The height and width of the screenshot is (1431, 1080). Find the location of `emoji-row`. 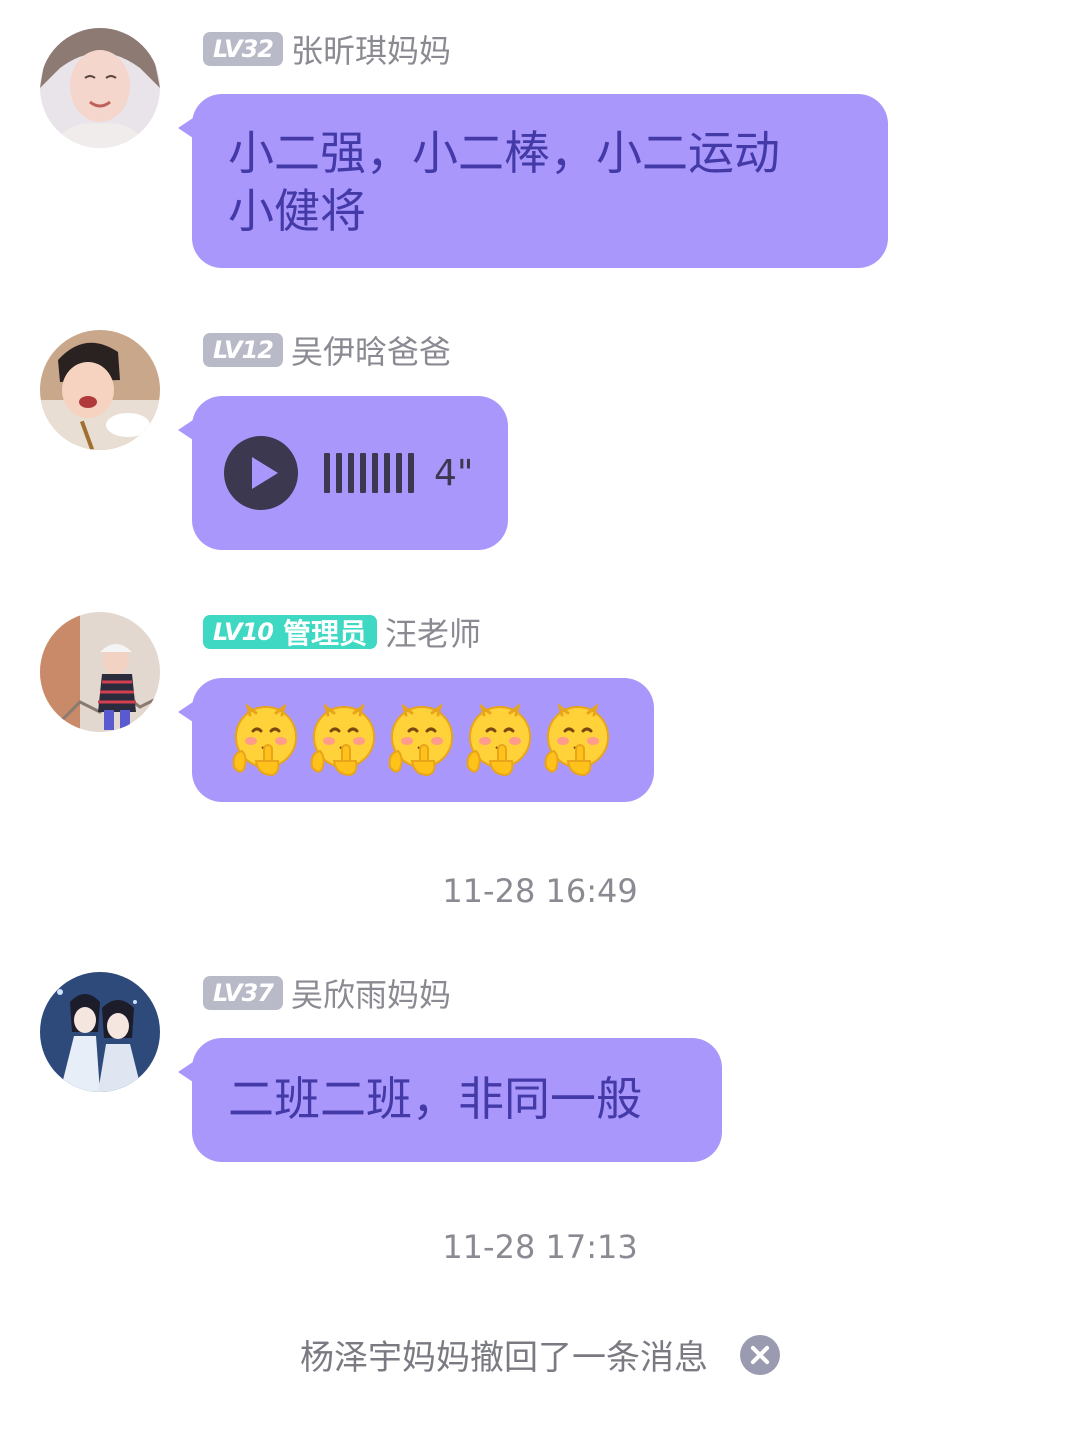

emoji-row is located at coordinates (423, 740).